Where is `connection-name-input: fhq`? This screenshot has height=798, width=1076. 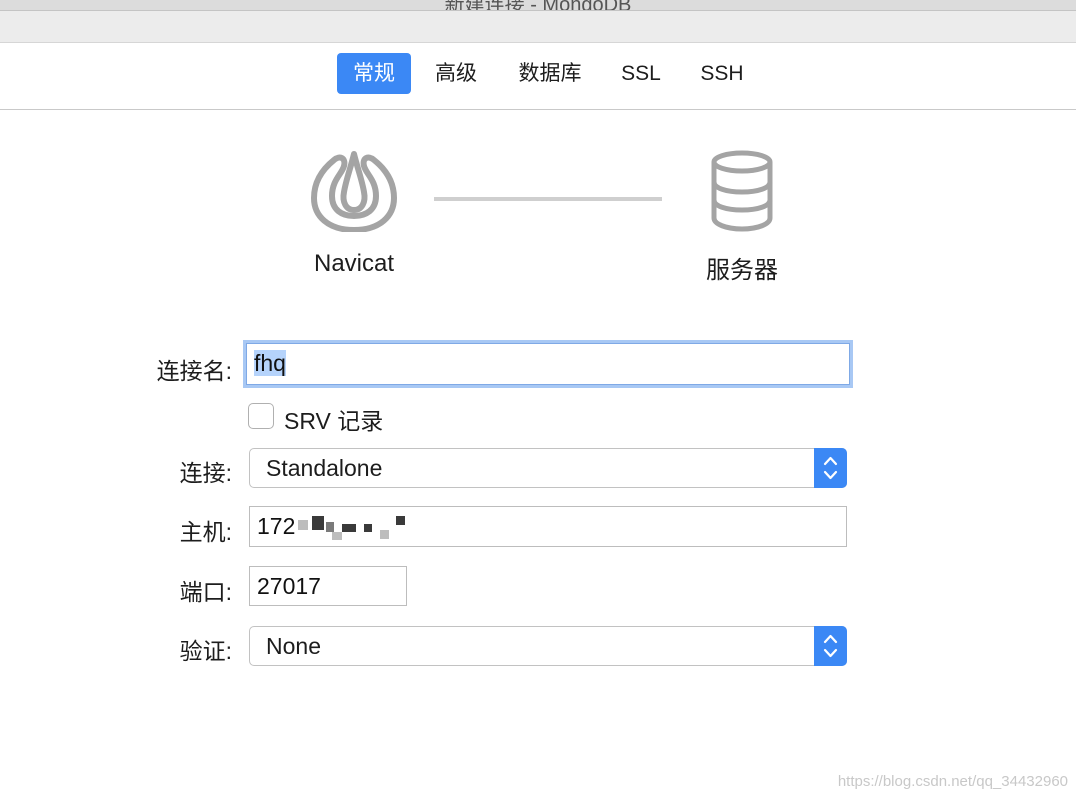
connection-name-input: fhq is located at coordinates (548, 364).